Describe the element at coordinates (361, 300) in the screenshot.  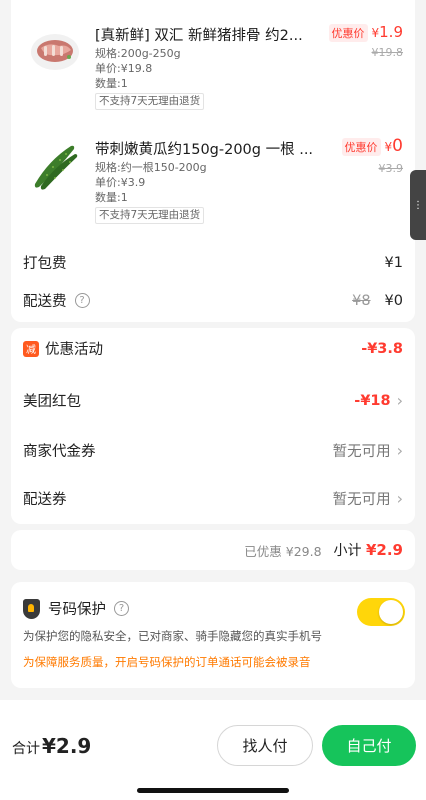
I see `delivery-fee-original: ¥8` at that location.